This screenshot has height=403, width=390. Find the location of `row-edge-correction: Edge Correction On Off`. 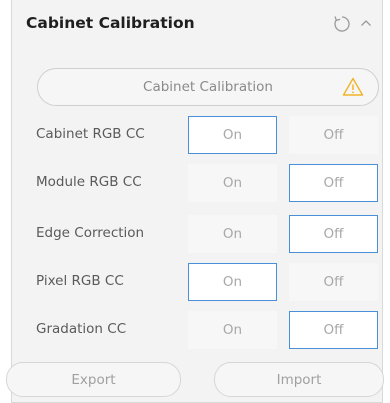

row-edge-correction: Edge Correction On Off is located at coordinates (197, 235).